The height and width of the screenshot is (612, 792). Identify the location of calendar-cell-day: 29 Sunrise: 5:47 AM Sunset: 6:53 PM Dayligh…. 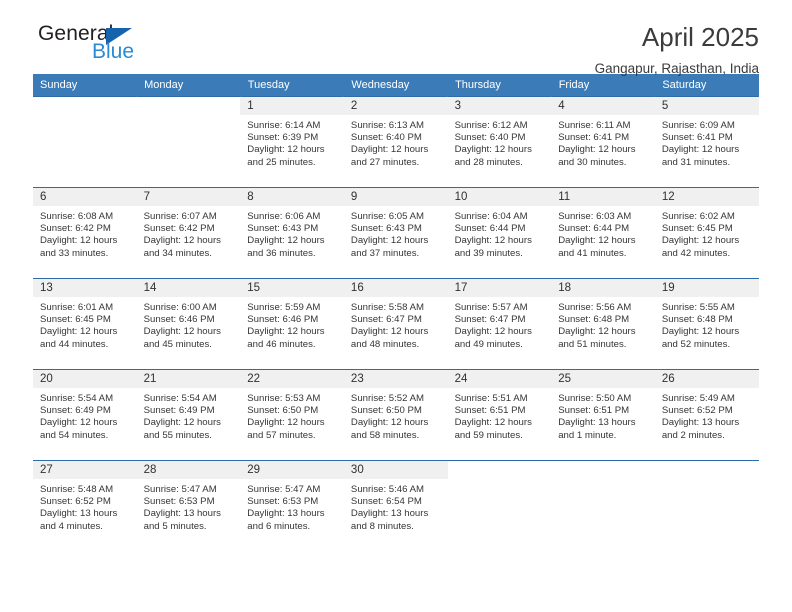
(292, 505).